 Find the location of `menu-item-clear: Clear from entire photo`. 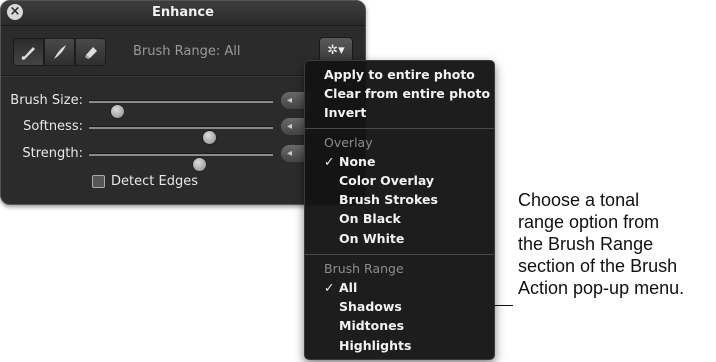

menu-item-clear: Clear from entire photo is located at coordinates (399, 94).